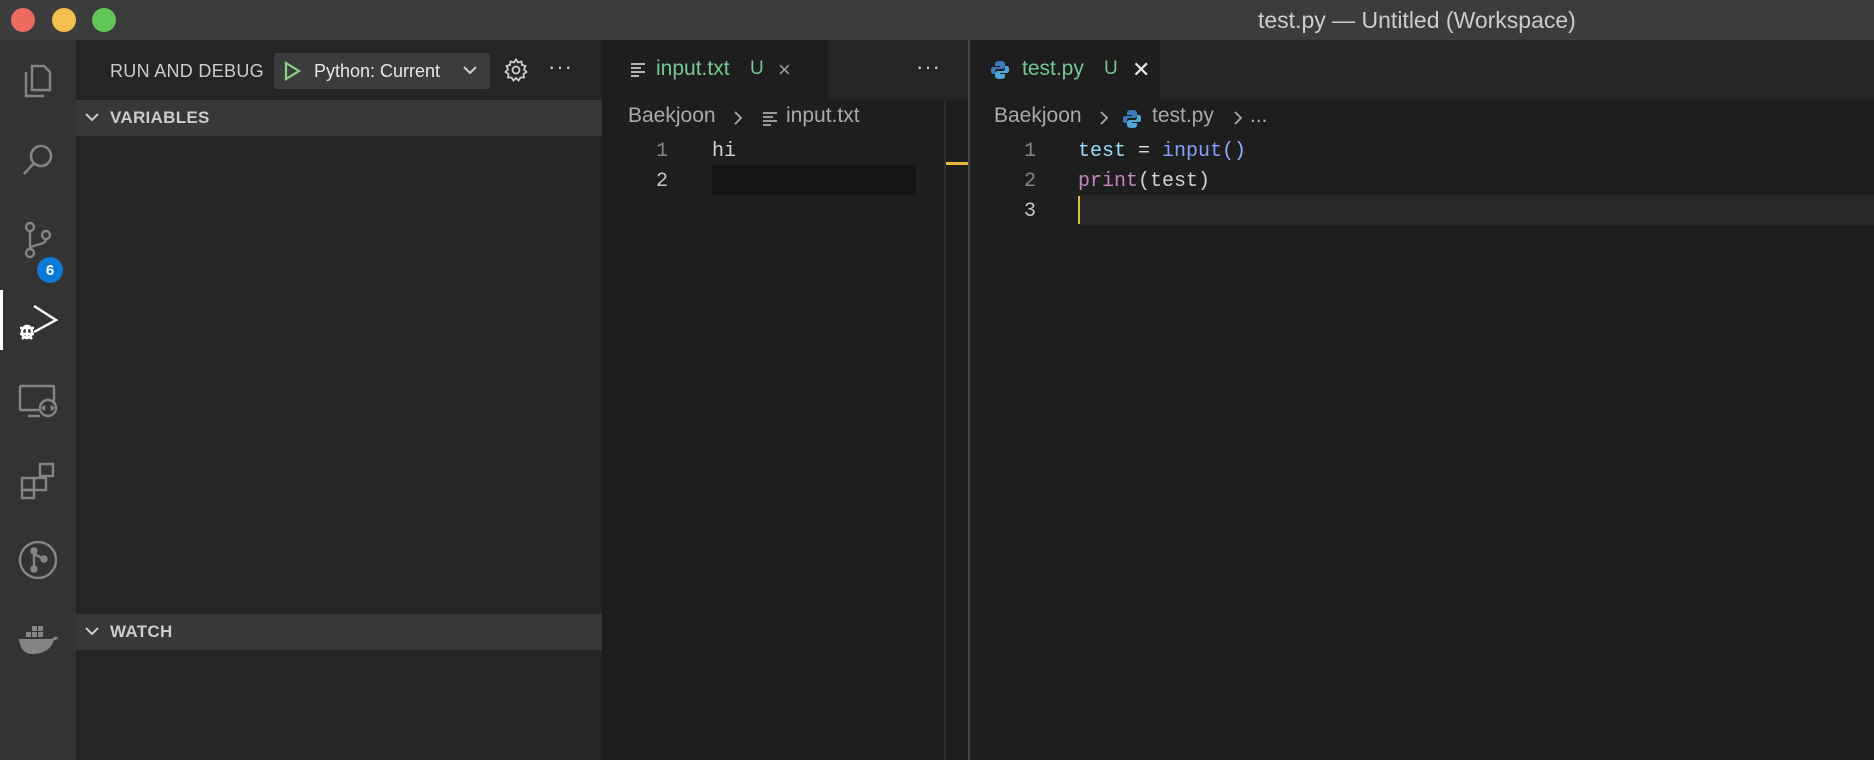 The image size is (1874, 760). I want to click on line-text: test = input(), so click(1162, 151).